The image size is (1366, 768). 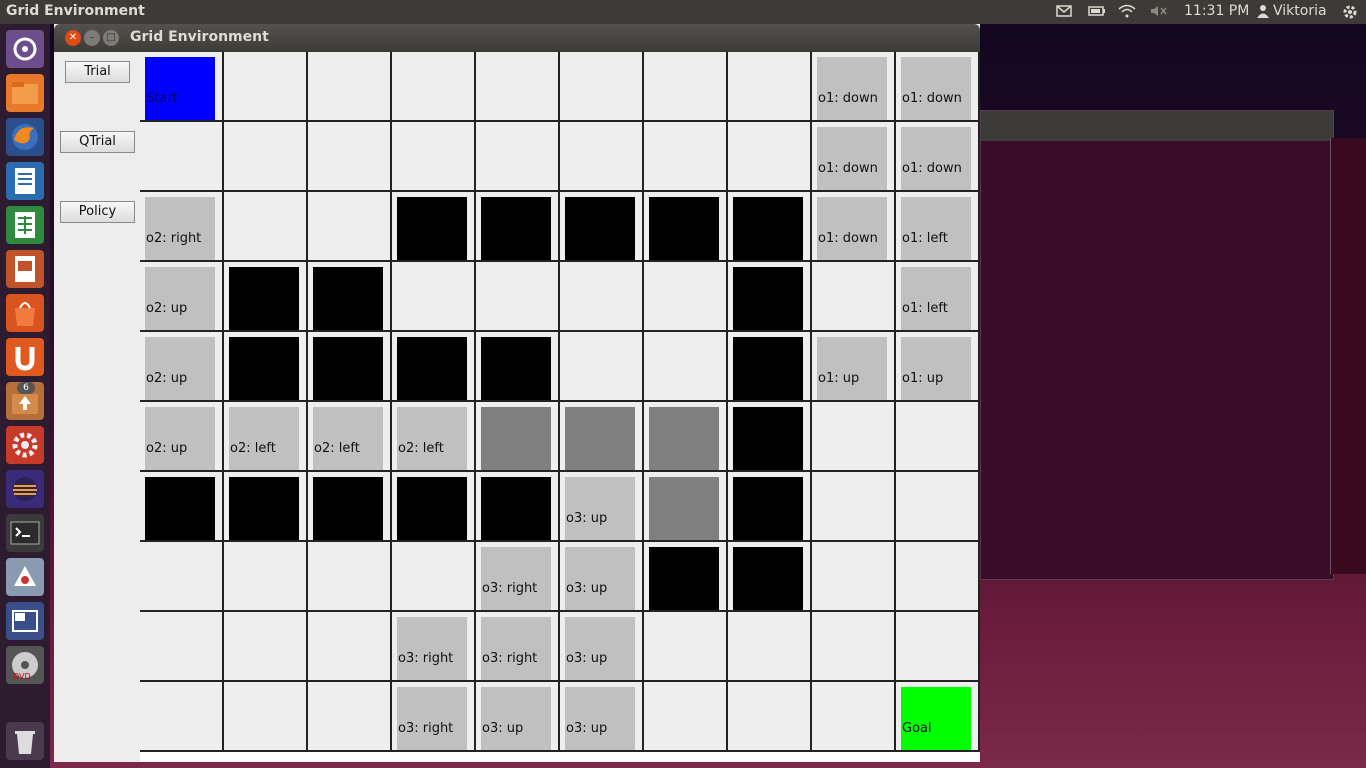 What do you see at coordinates (25, 137) in the screenshot?
I see `firefox-icon` at bounding box center [25, 137].